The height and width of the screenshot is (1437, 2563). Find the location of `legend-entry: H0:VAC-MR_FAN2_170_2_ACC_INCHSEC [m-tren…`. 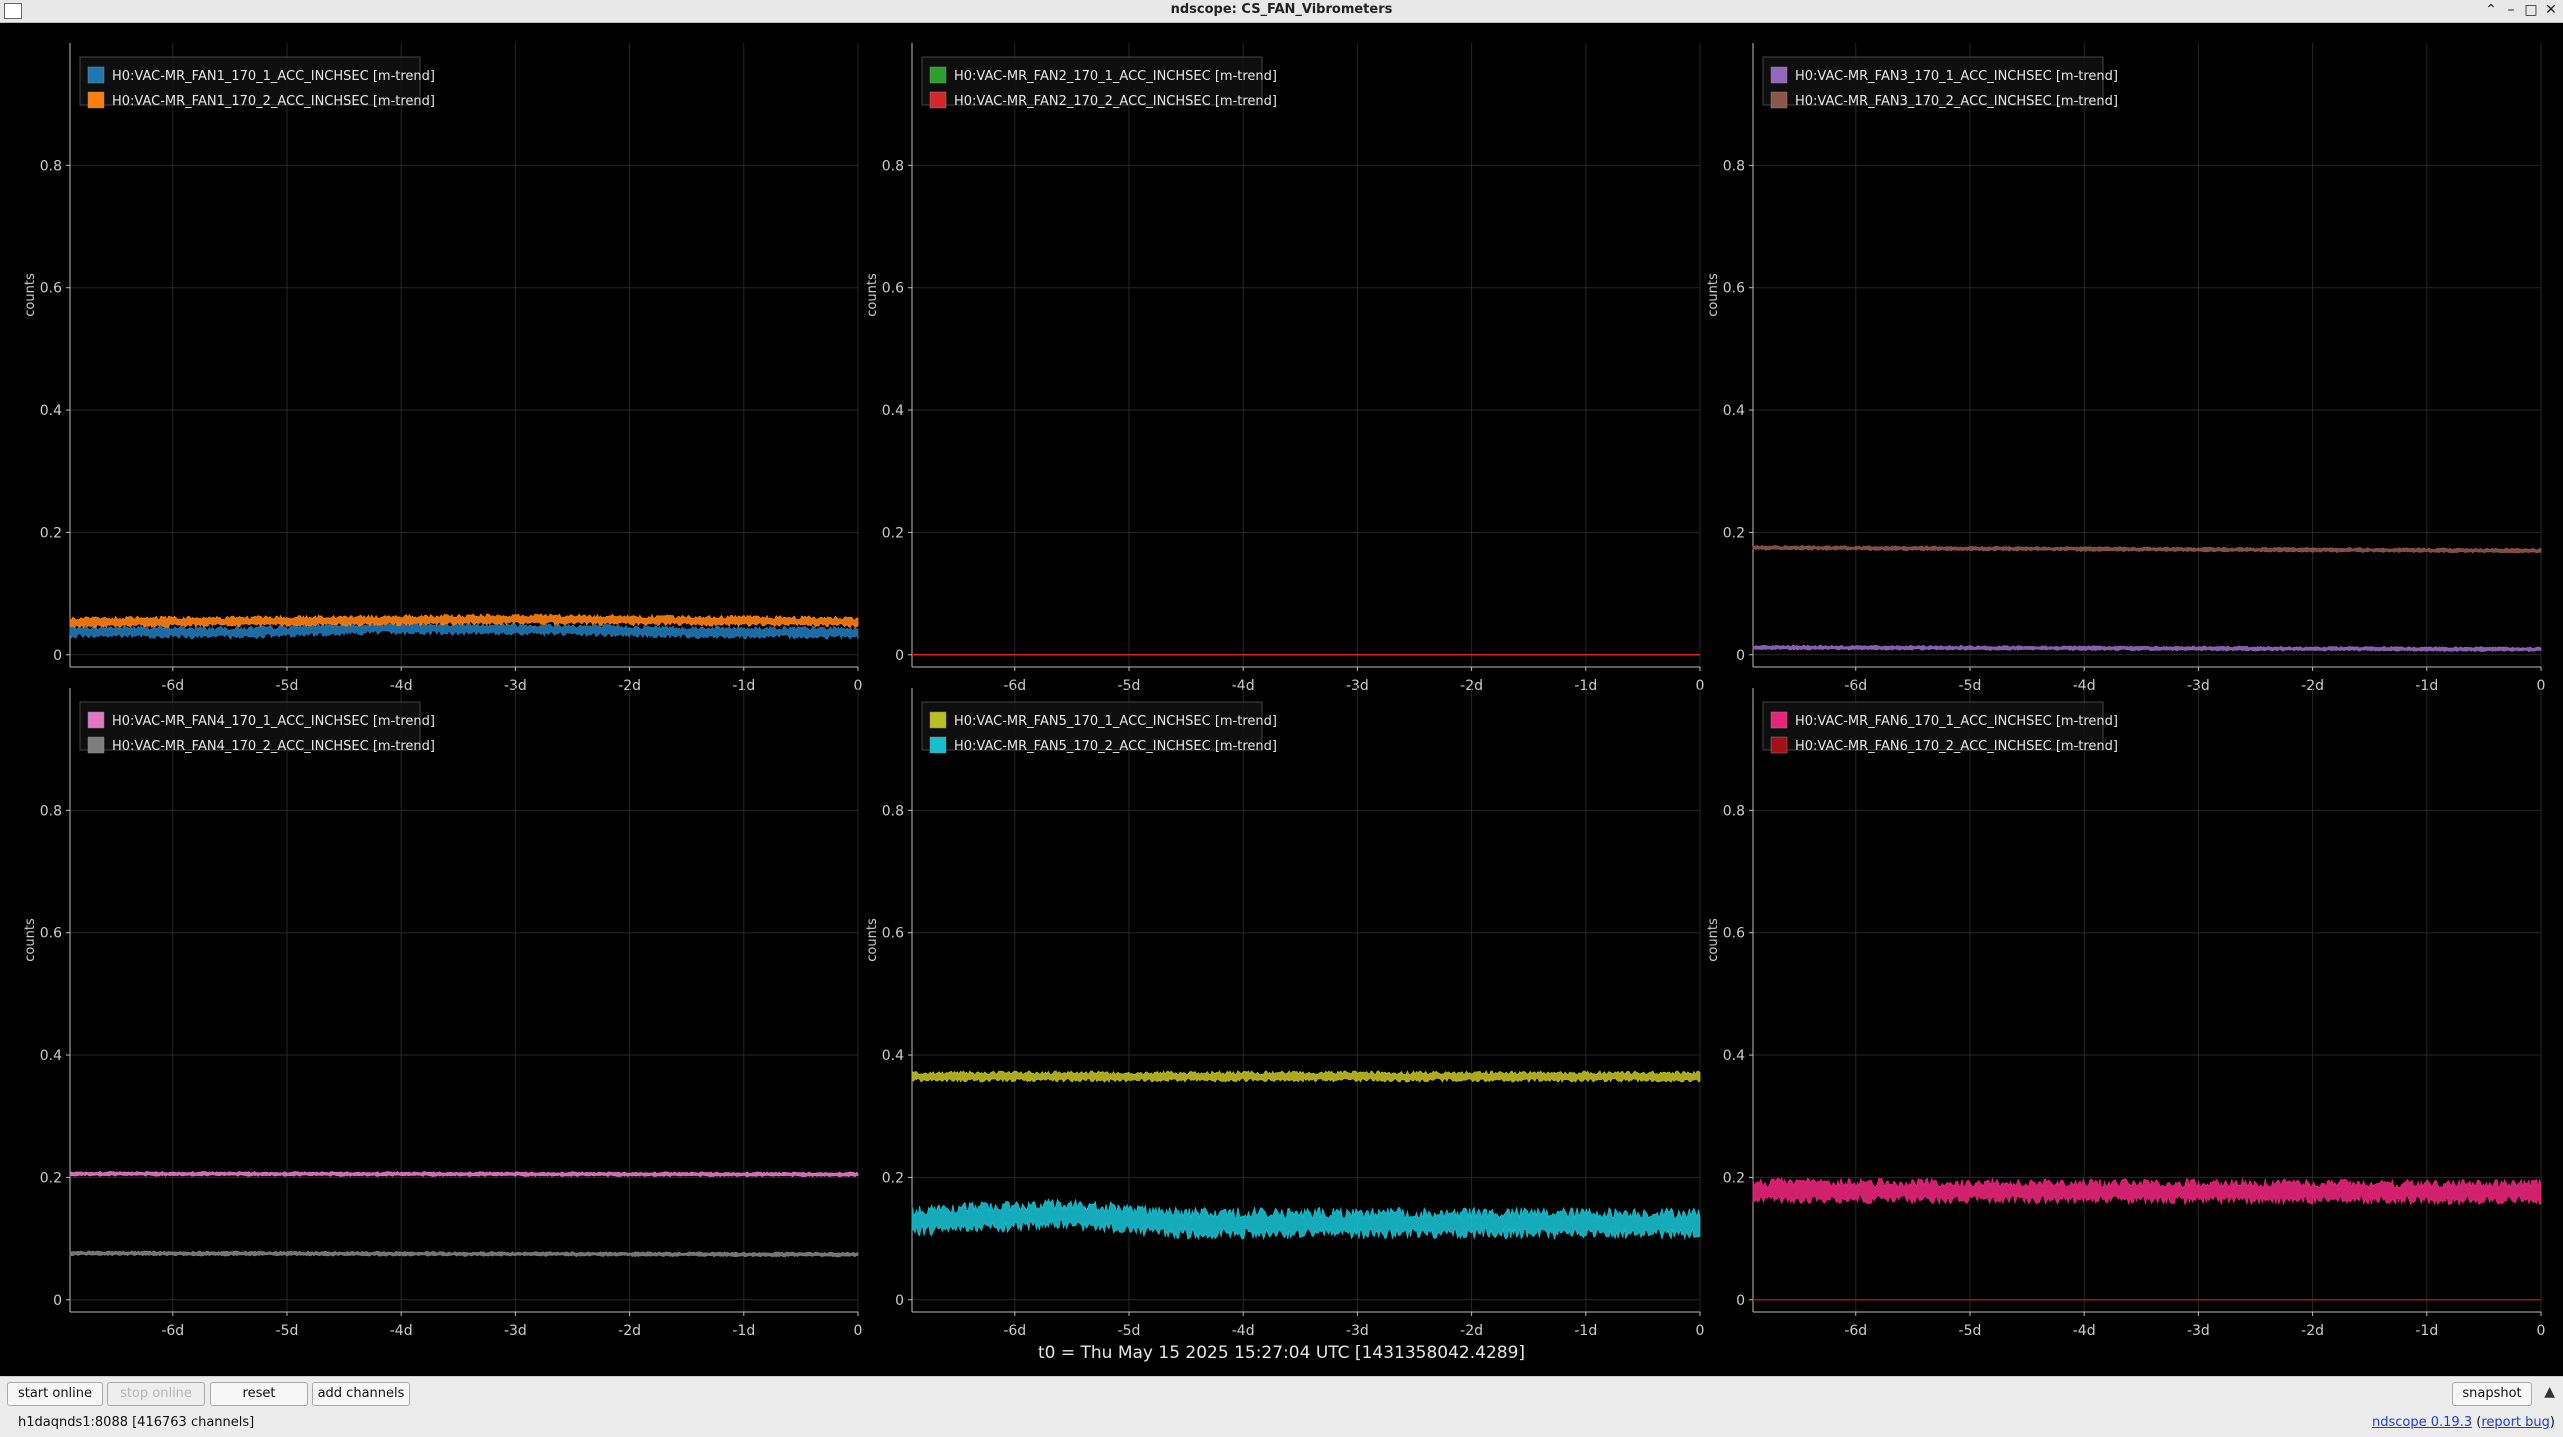

legend-entry: H0:VAC-MR_FAN2_170_2_ACC_INCHSEC [m-tren… is located at coordinates (1115, 101).